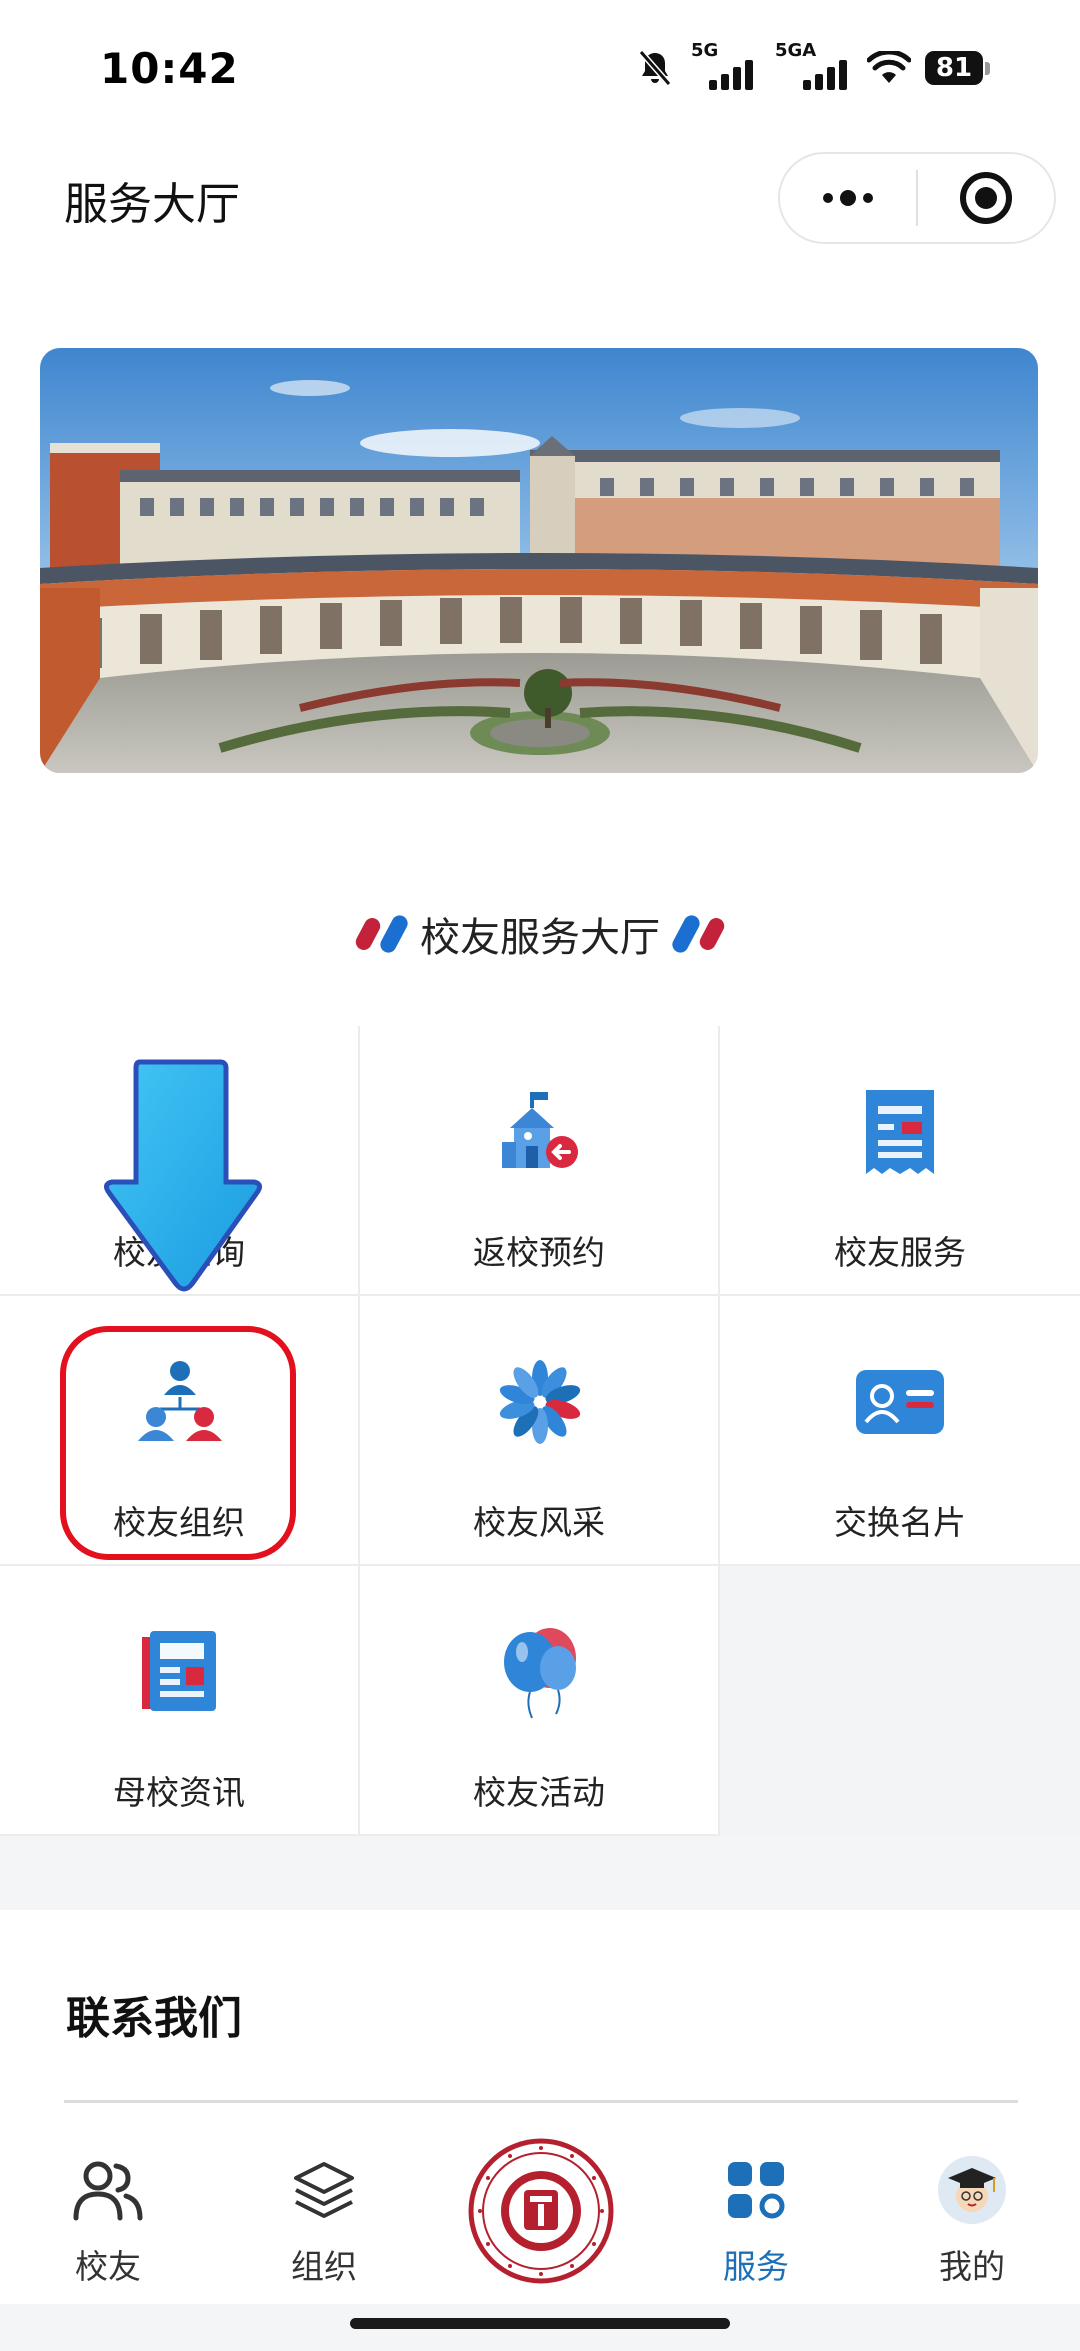 The image size is (1080, 2351). What do you see at coordinates (540, 70) in the screenshot?
I see `status-bar: 10:42 5G 5GA 81` at bounding box center [540, 70].